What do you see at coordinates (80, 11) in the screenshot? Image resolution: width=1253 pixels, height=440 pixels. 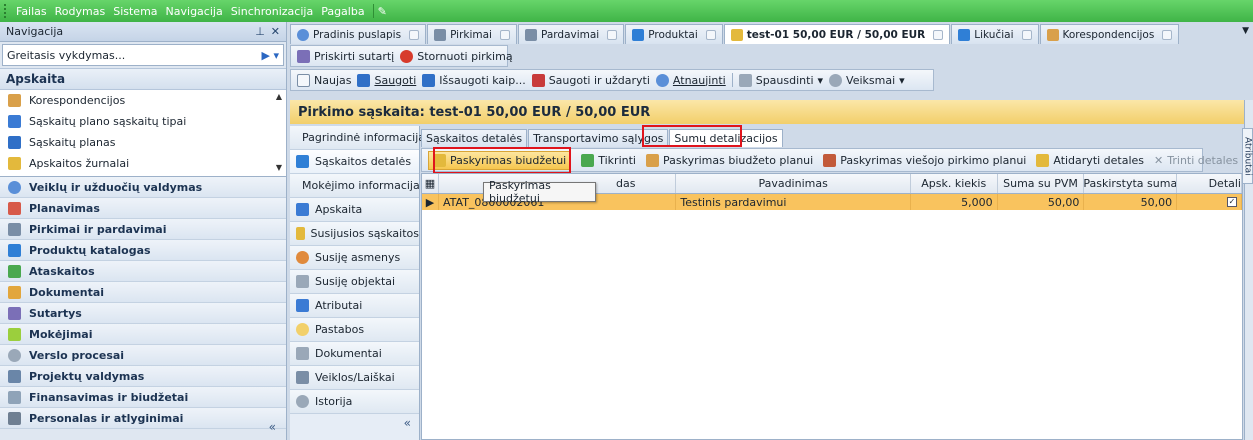 I see `menu-rodymas: Rodymas` at bounding box center [80, 11].